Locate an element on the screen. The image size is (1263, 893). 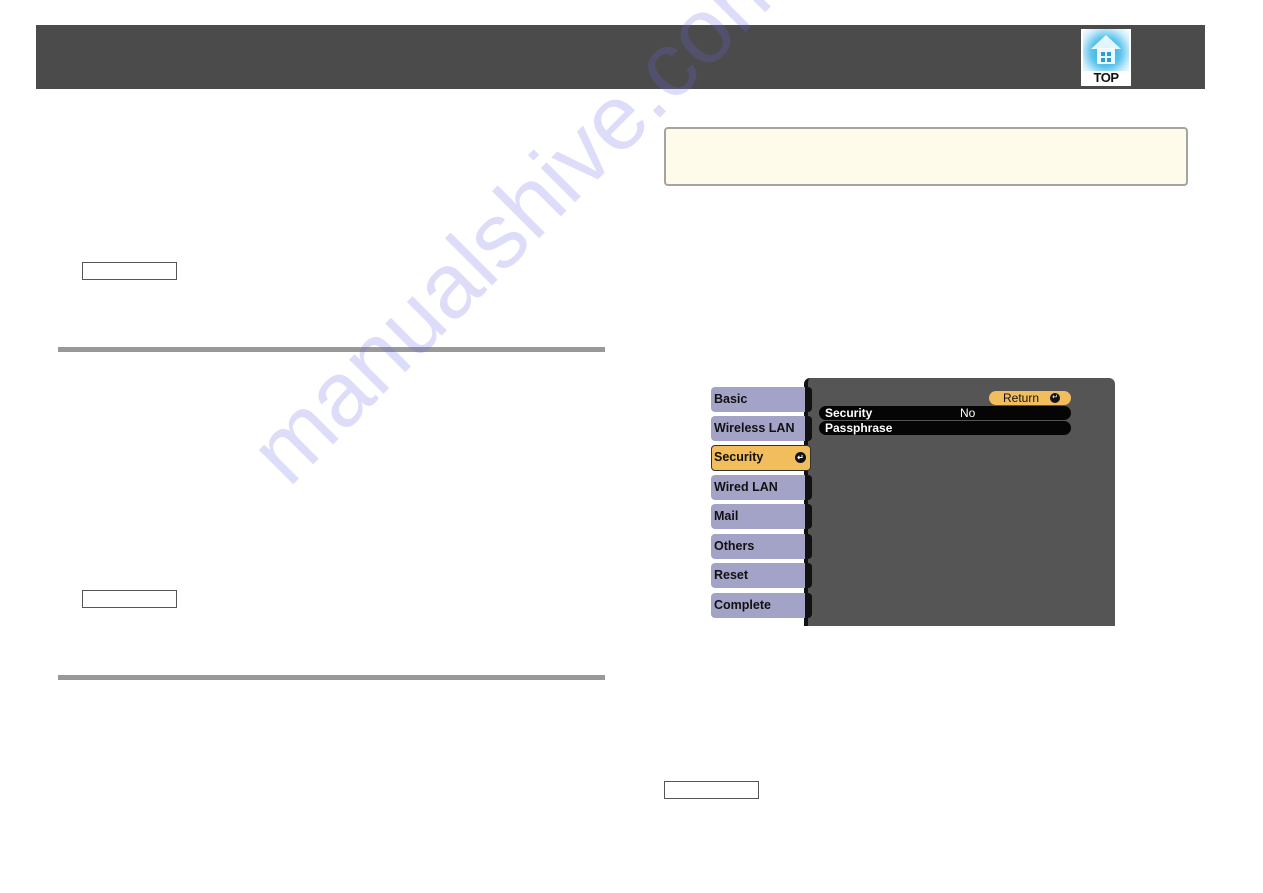
osd-tab-security: Security ↵ is located at coordinates (761, 458).